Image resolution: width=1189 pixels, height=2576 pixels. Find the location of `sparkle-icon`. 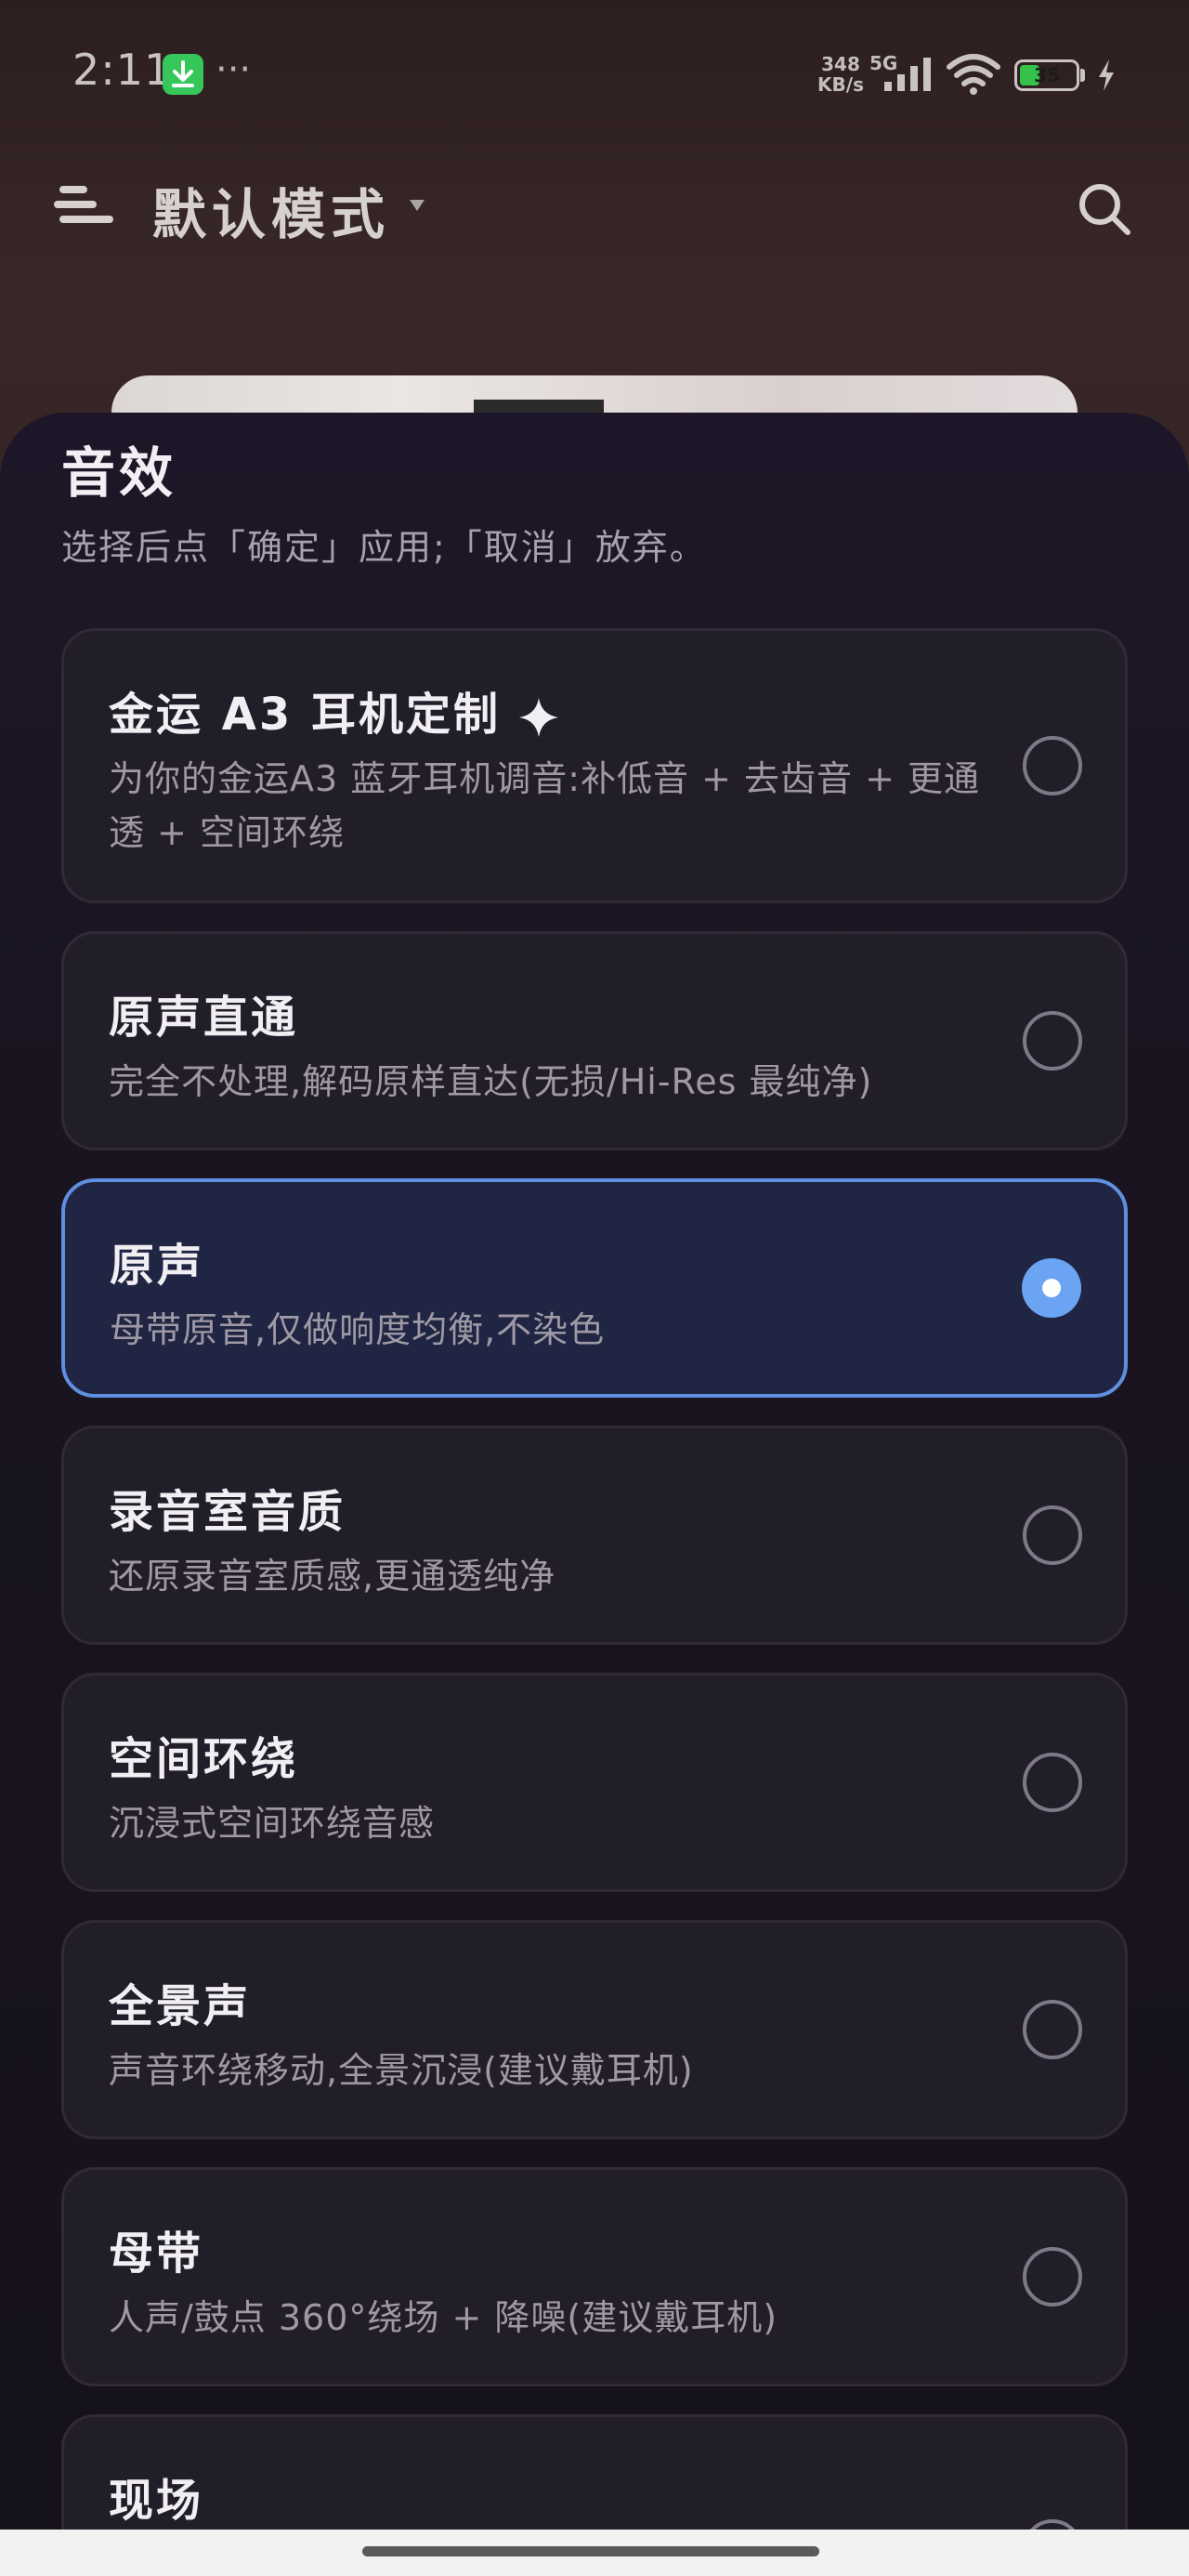

sparkle-icon is located at coordinates (538, 717).